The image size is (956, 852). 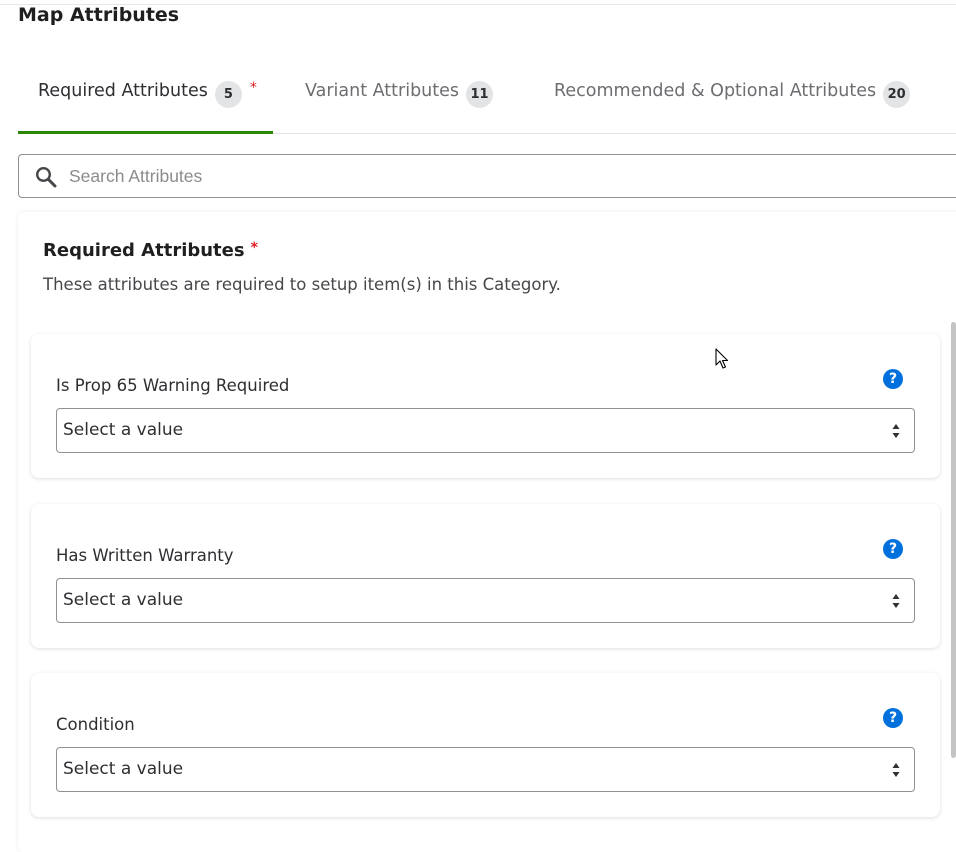 What do you see at coordinates (715, 91) in the screenshot?
I see `tab-label: Recommended & Optional Attributes` at bounding box center [715, 91].